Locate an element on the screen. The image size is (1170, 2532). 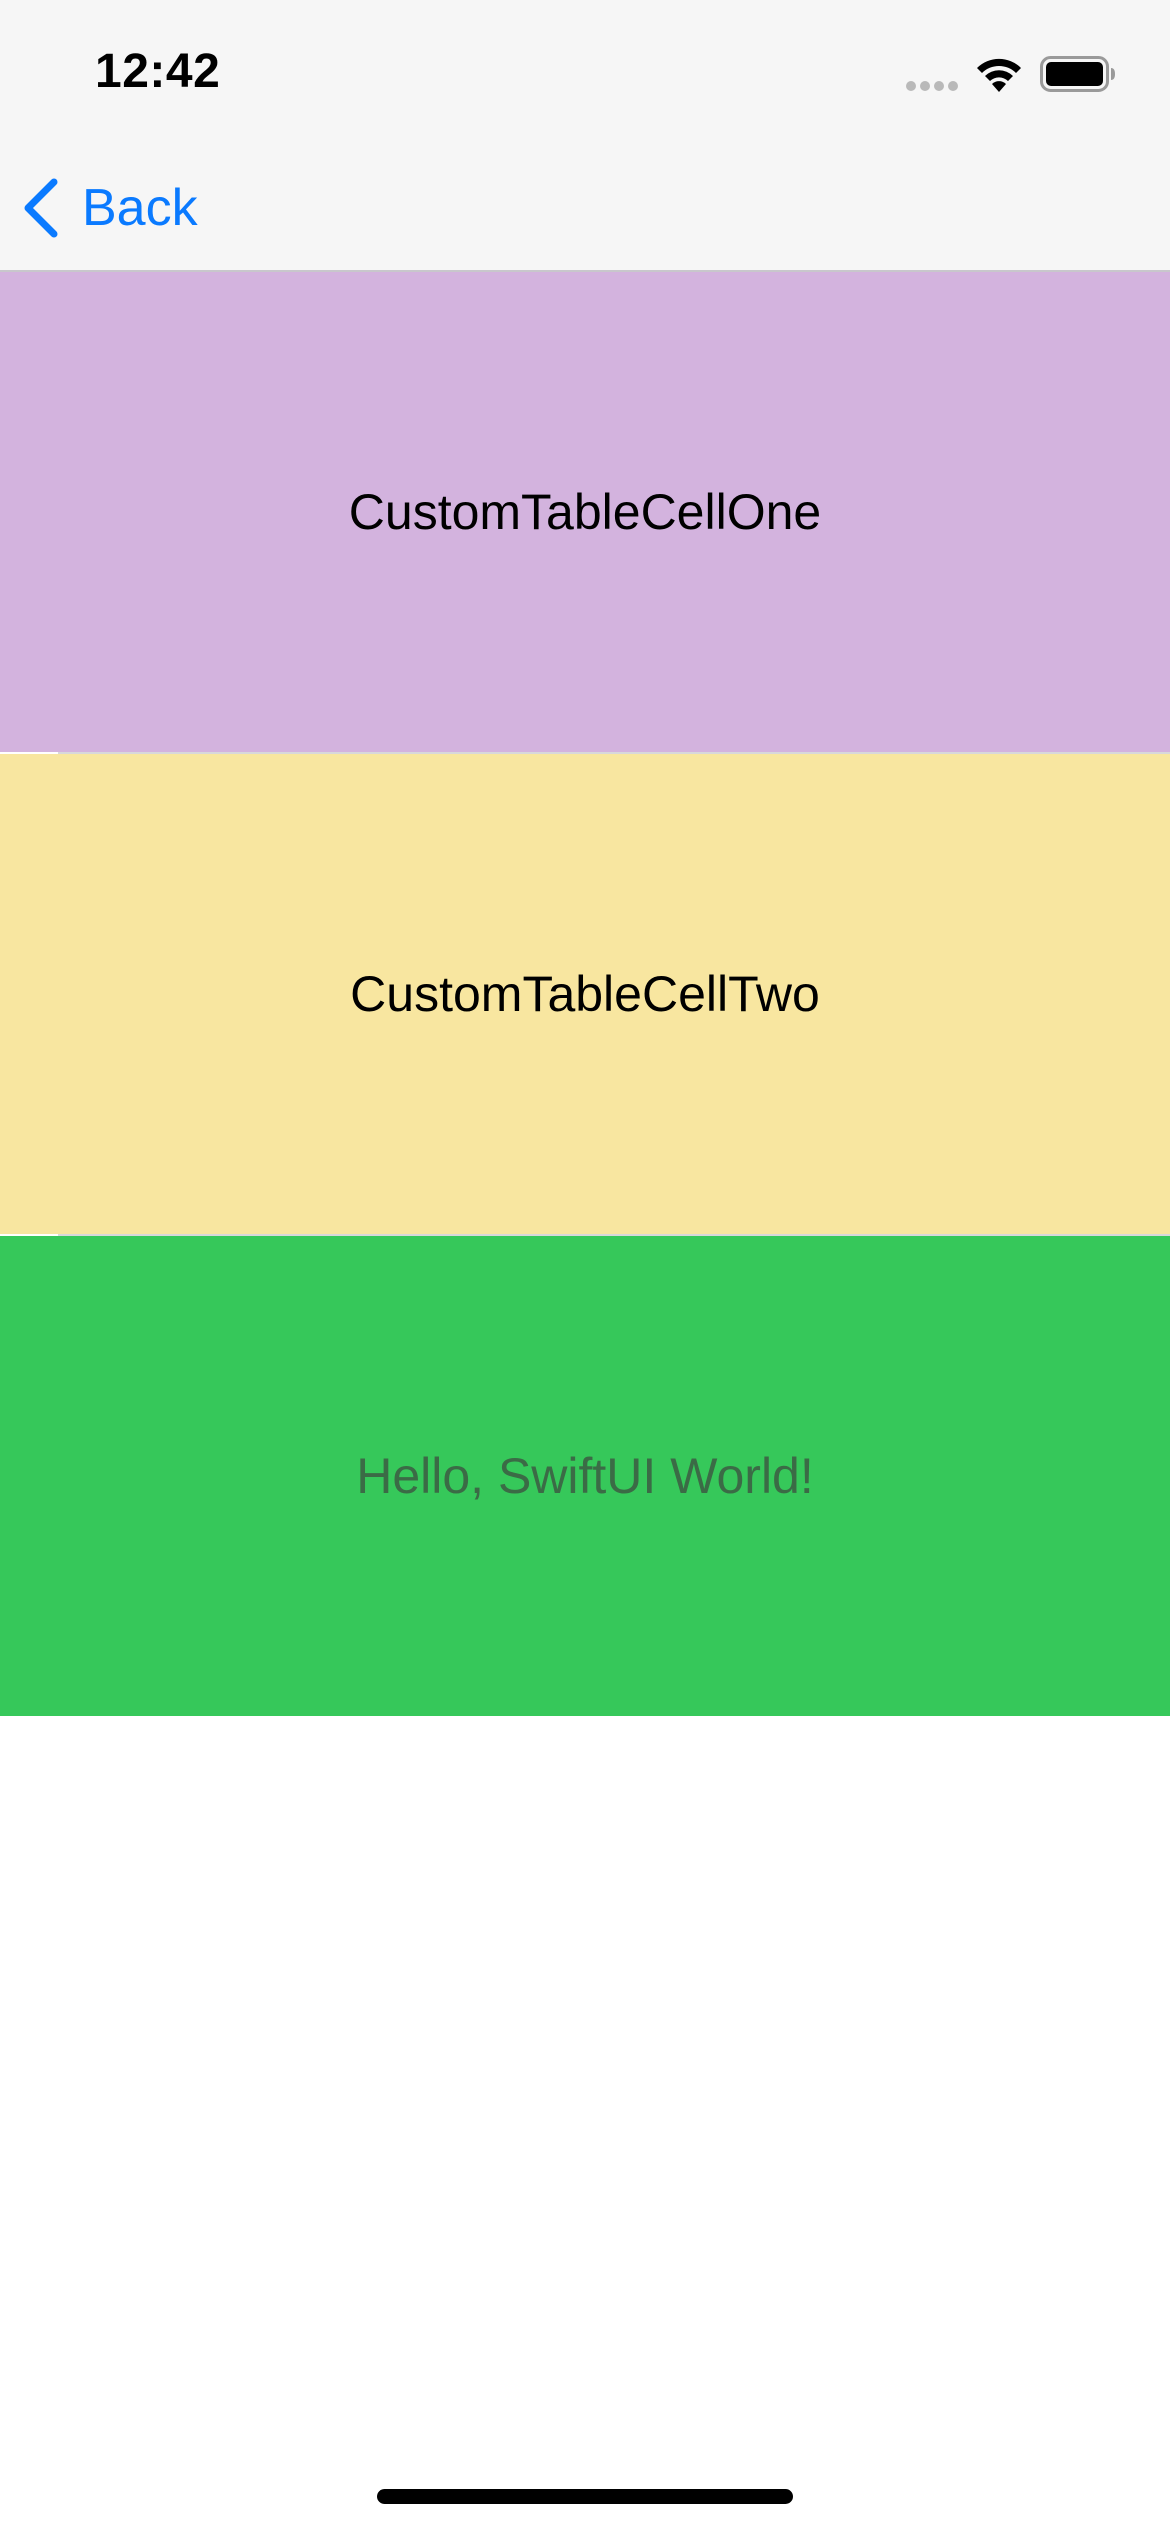
cell-three-label: Hello, SwiftUI World! is located at coordinates (585, 1476).